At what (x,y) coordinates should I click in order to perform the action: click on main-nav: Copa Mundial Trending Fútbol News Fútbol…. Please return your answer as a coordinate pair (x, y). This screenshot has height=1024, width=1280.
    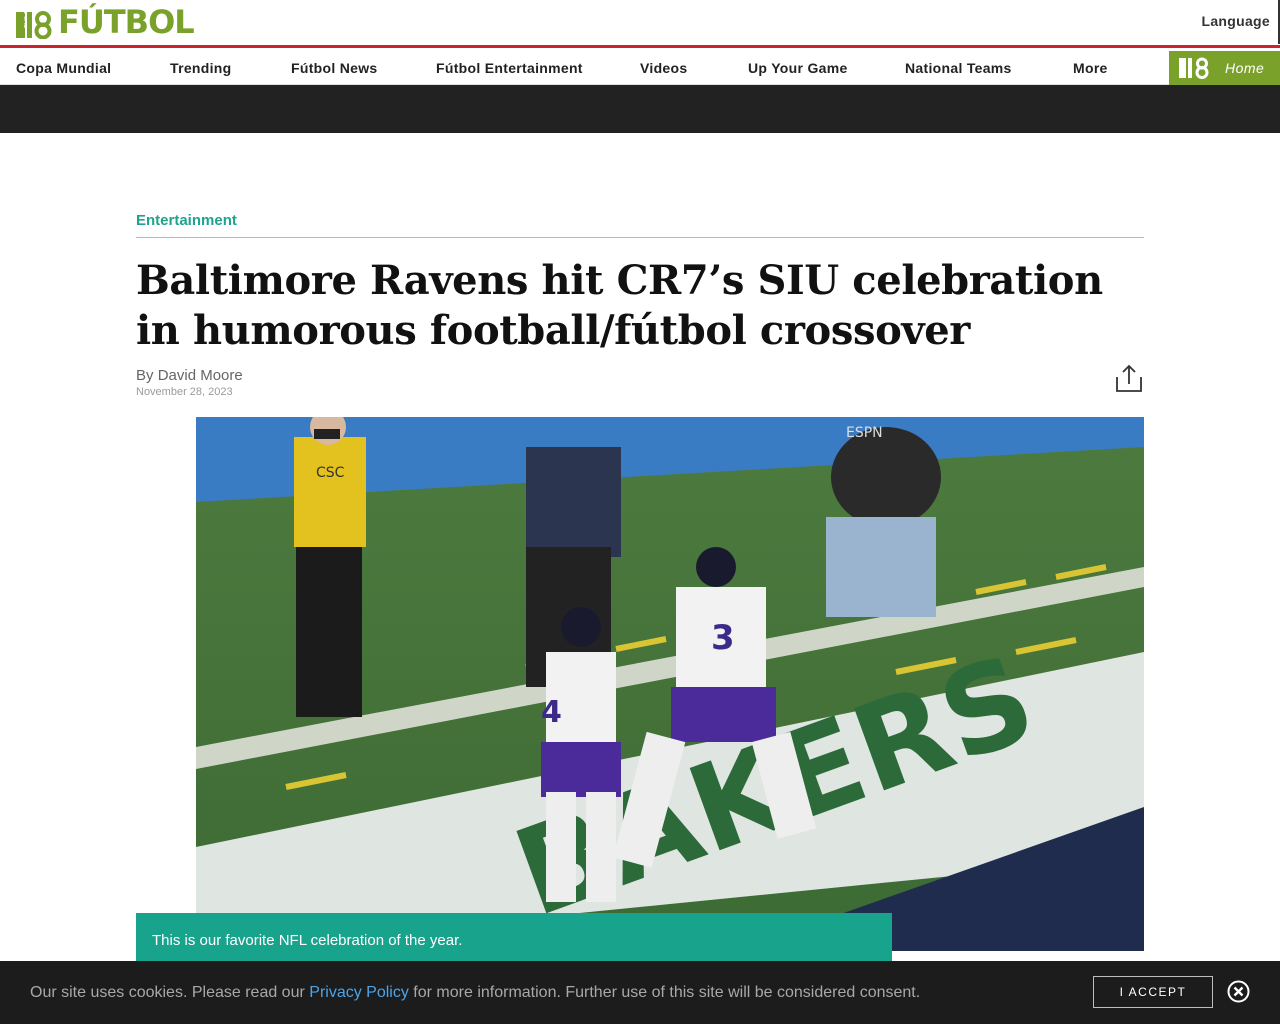
    Looking at the image, I should click on (640, 68).